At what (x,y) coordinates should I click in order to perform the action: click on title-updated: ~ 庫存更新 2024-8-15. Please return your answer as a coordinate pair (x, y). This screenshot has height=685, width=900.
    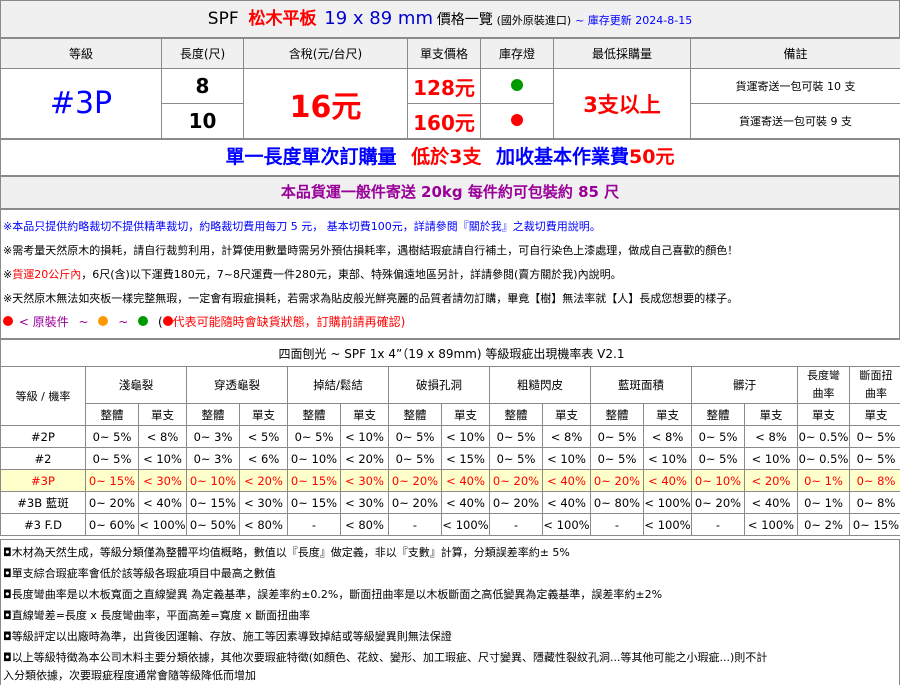
    Looking at the image, I should click on (634, 20).